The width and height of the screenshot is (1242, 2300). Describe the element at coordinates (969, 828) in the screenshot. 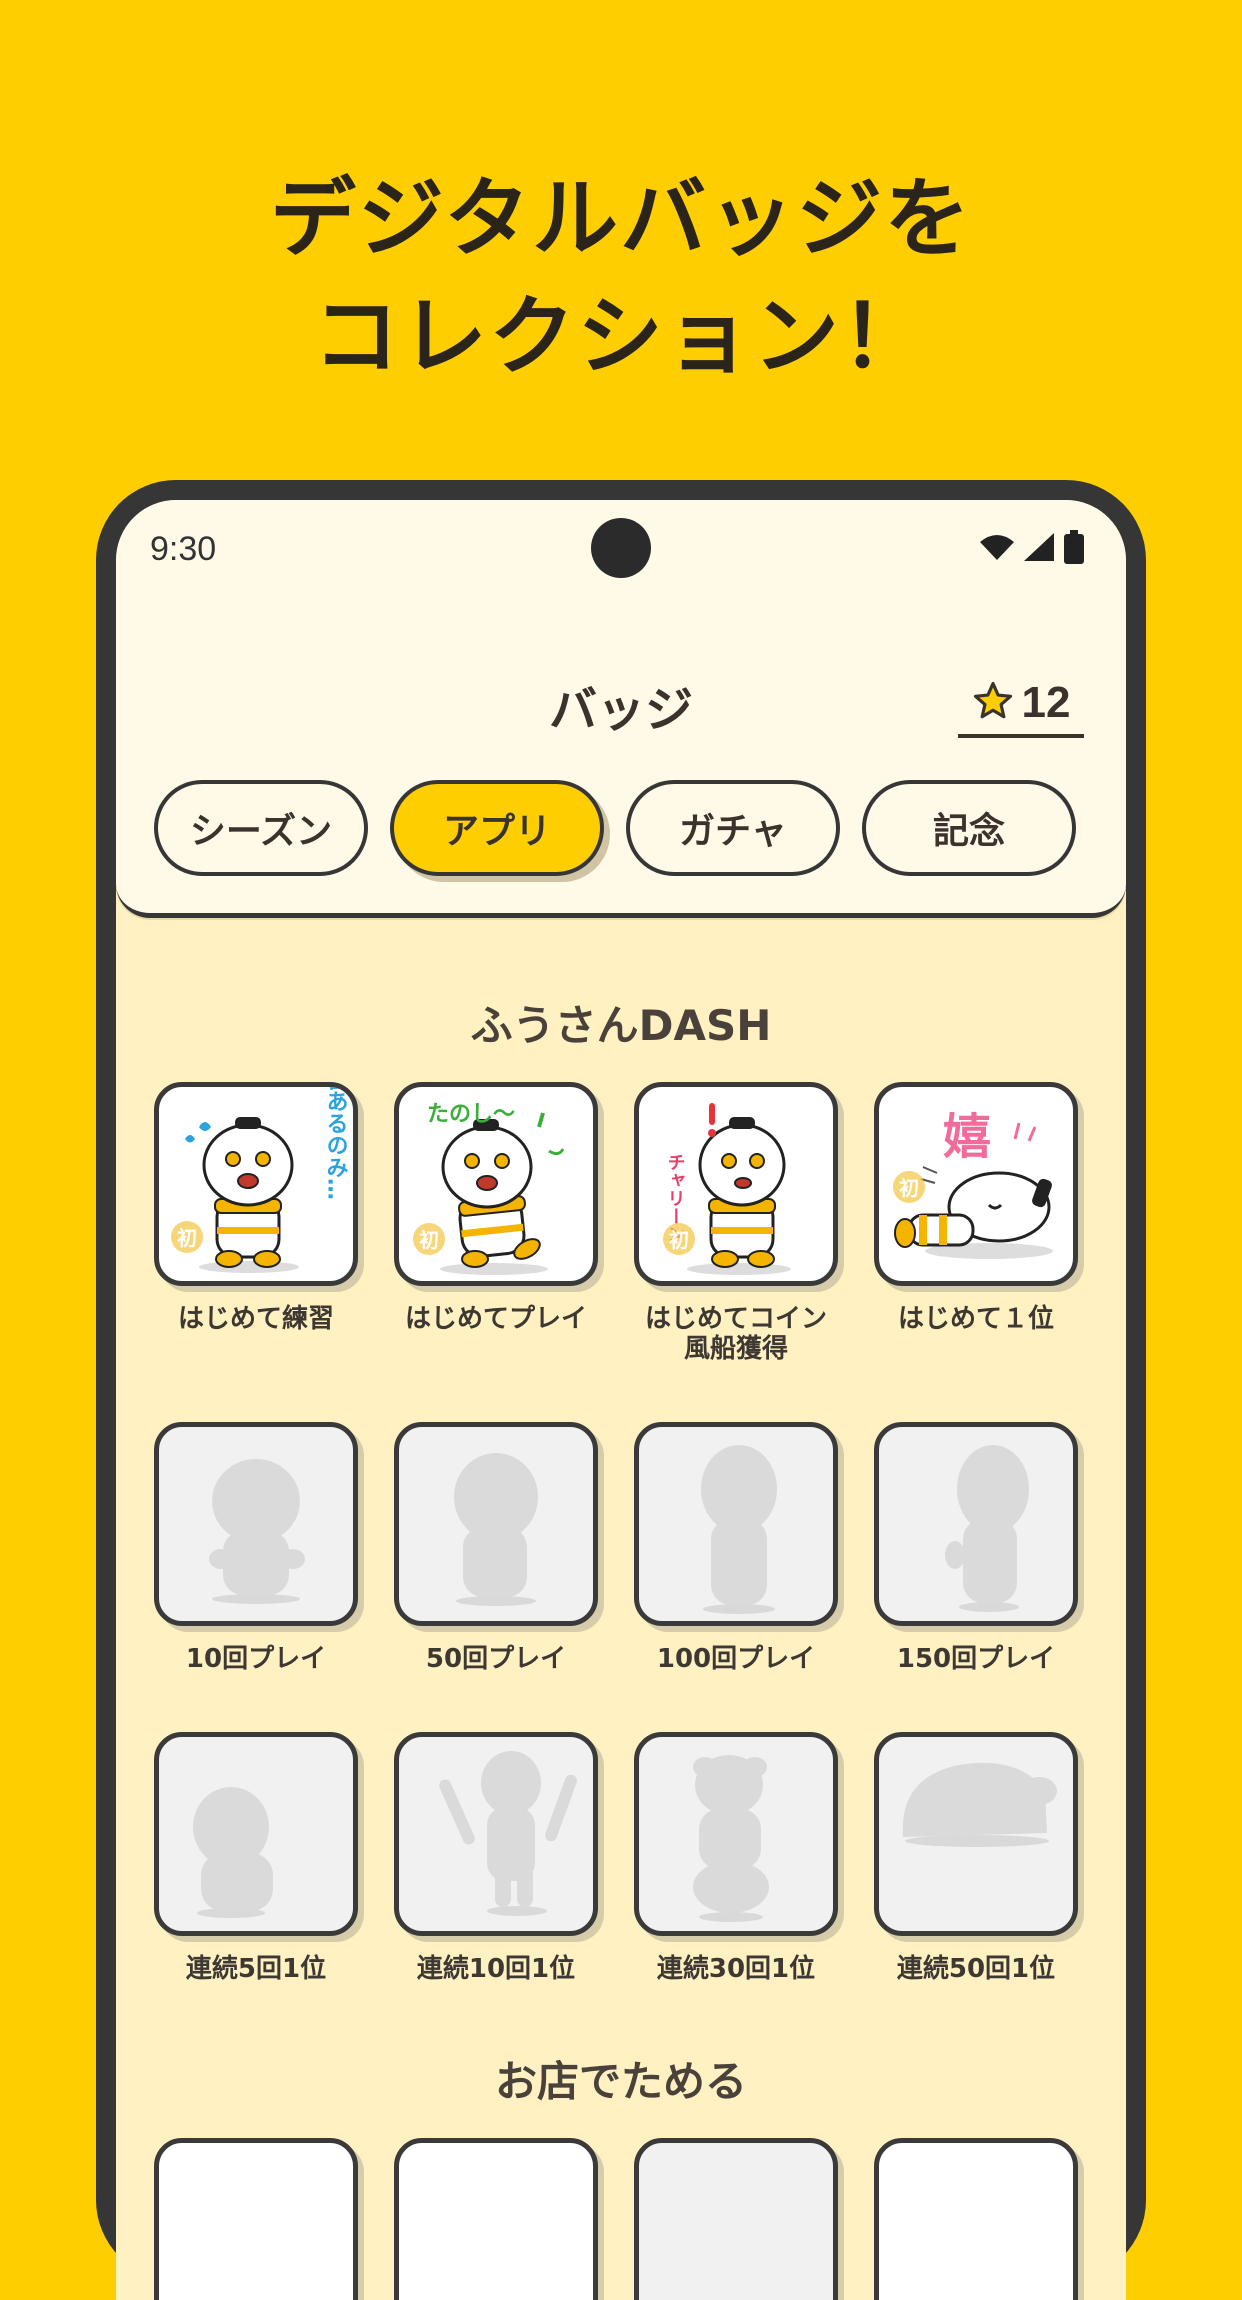

I see `tab-memorial: 記念` at that location.